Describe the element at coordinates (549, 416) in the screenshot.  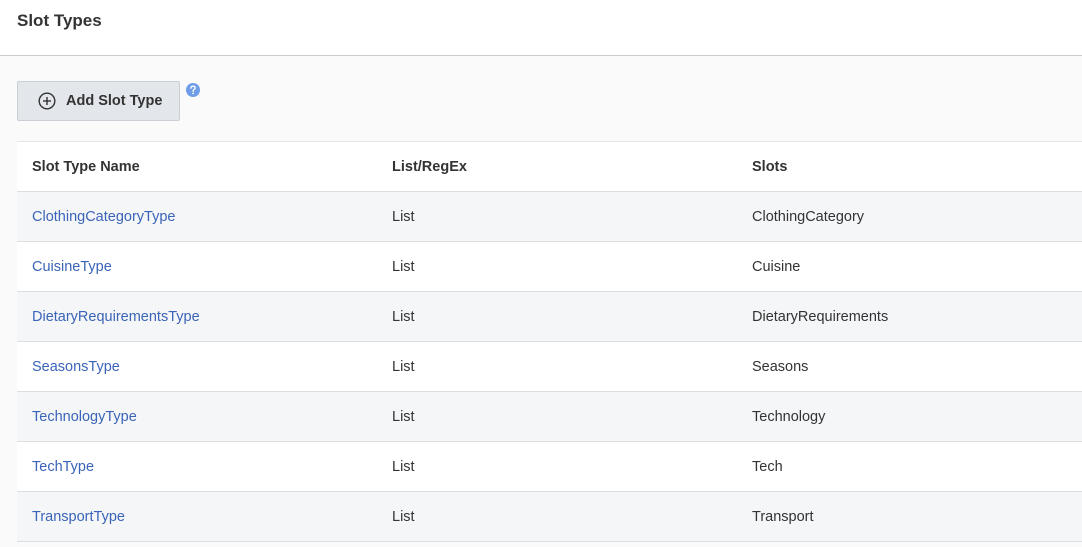
I see `table-row: TechnologyType List Technology` at that location.